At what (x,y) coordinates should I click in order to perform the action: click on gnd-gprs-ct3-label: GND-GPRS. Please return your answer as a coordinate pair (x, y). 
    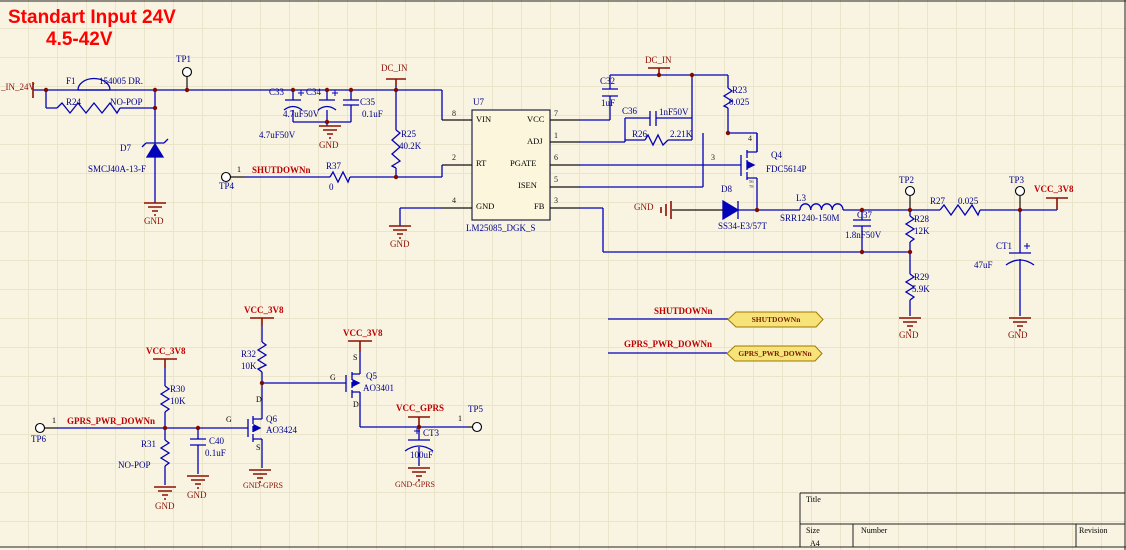
    Looking at the image, I should click on (415, 485).